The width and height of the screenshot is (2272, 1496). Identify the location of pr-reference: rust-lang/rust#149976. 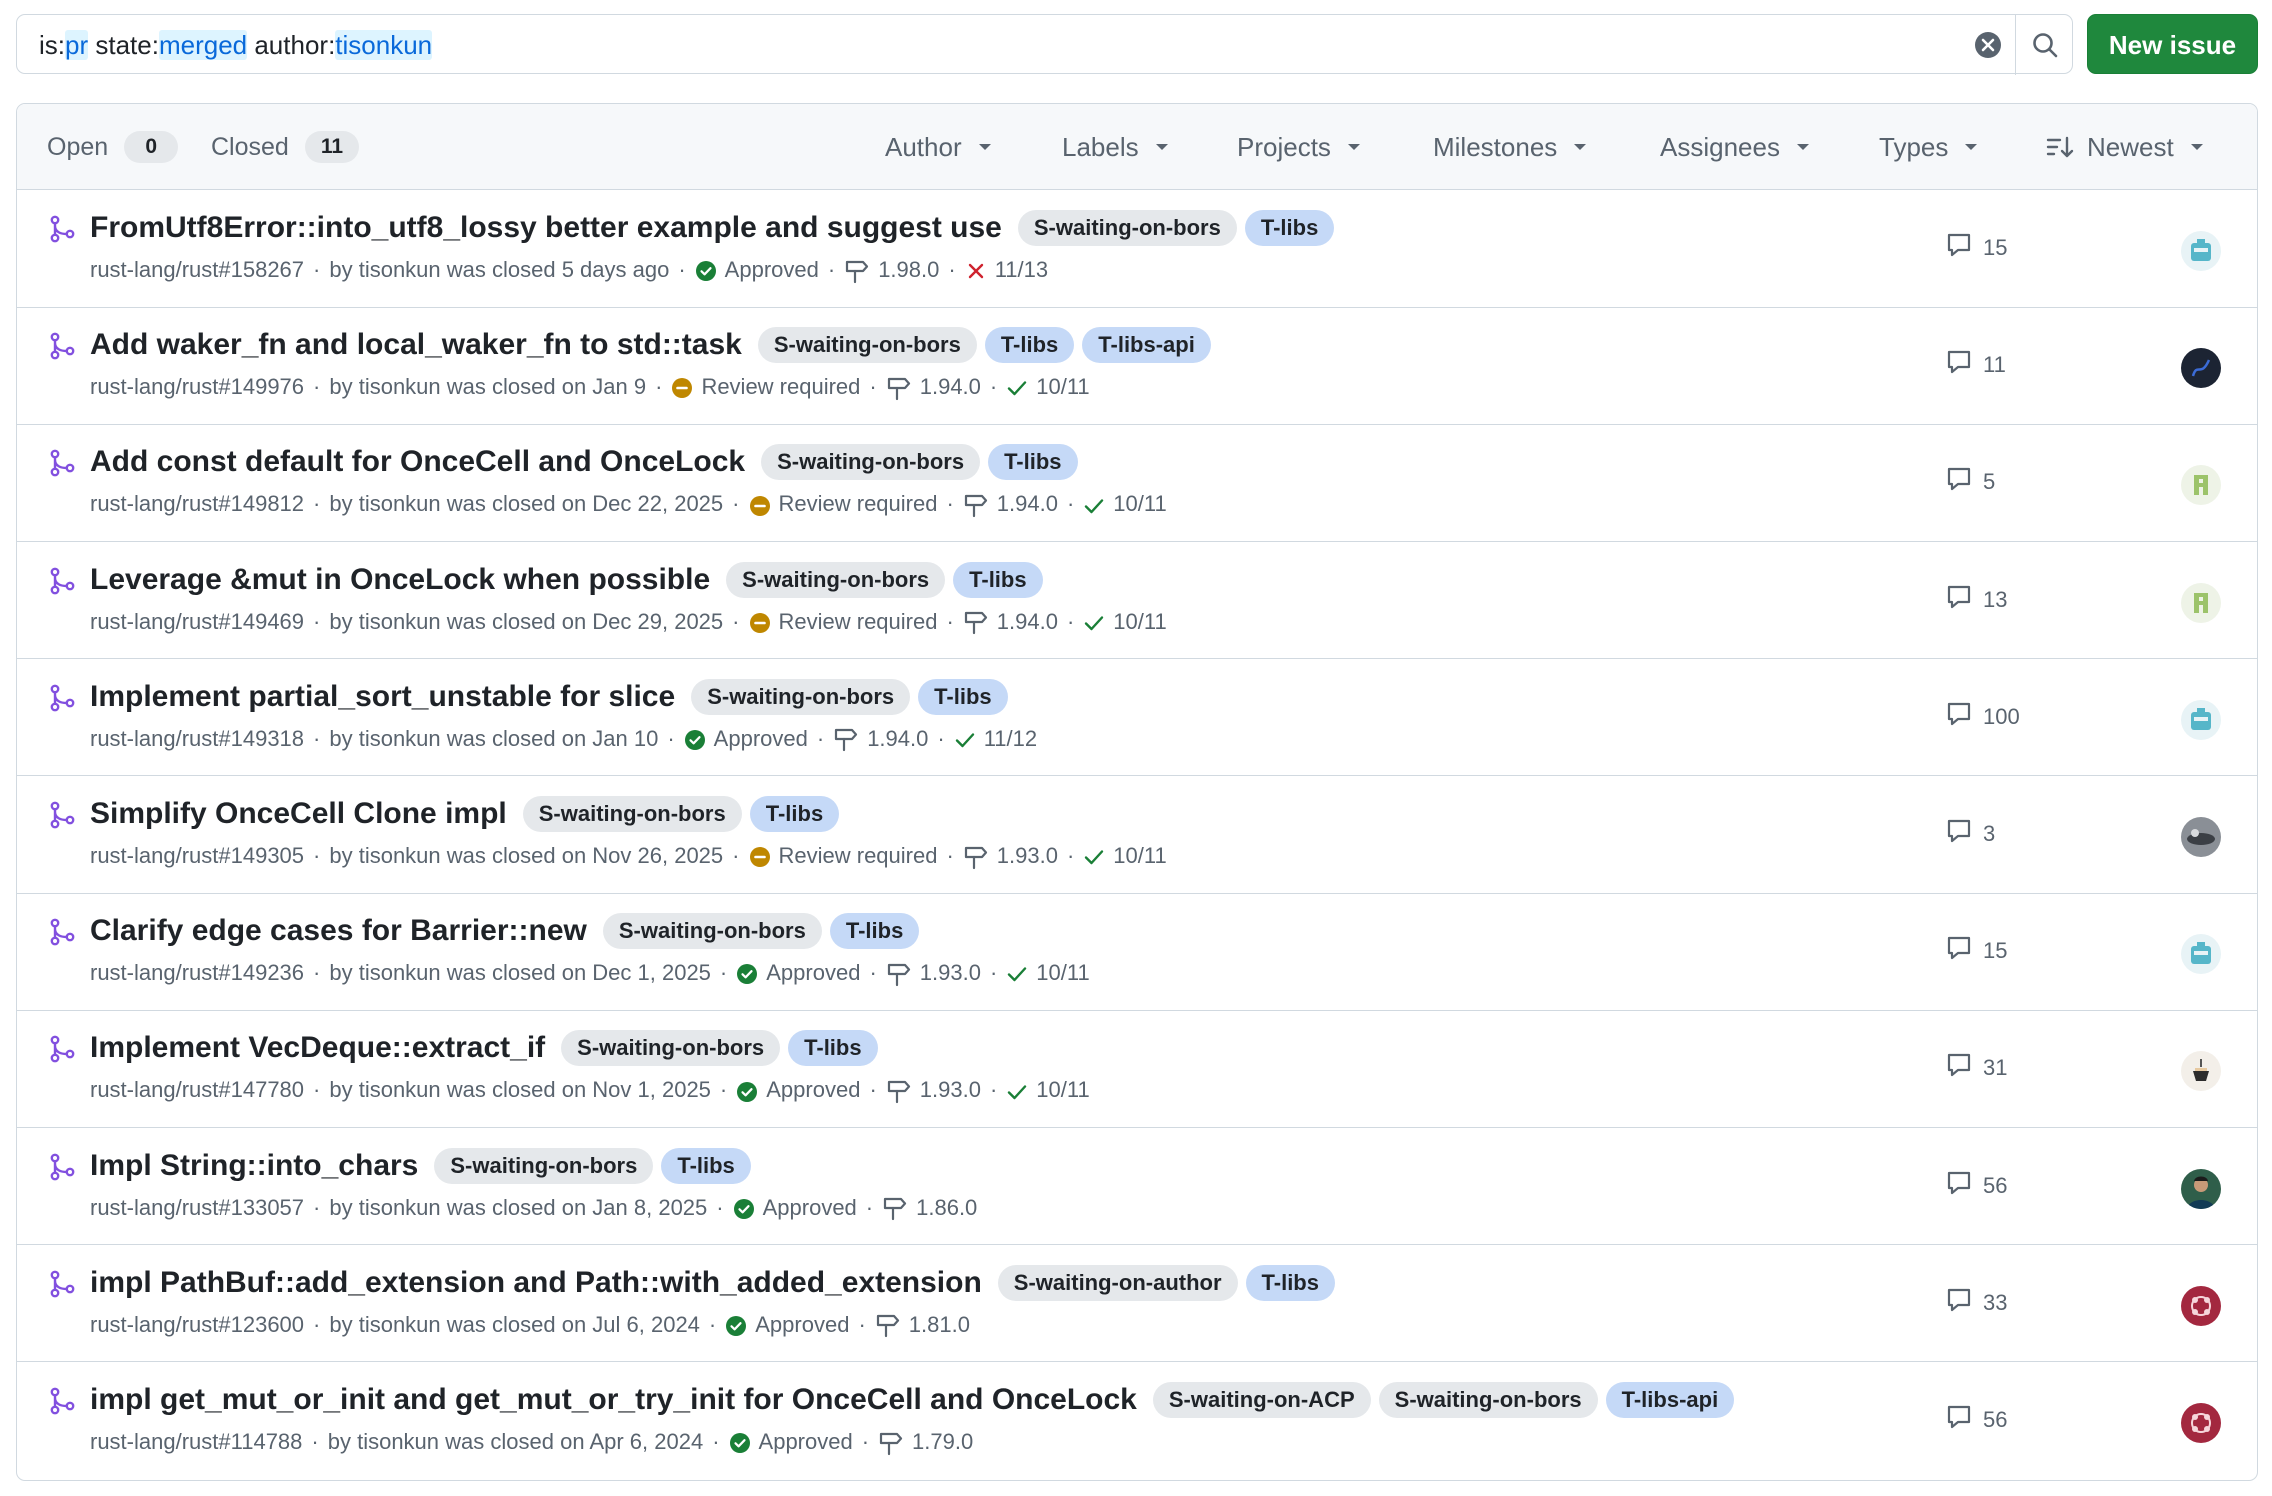
(197, 387).